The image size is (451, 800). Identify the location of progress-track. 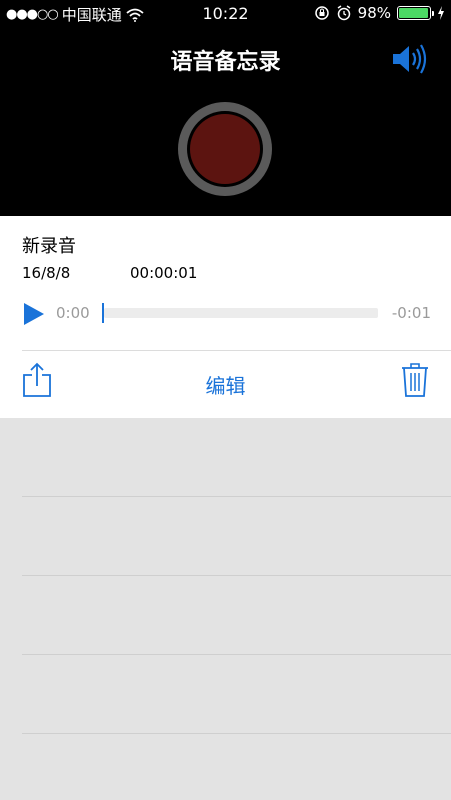
(241, 313).